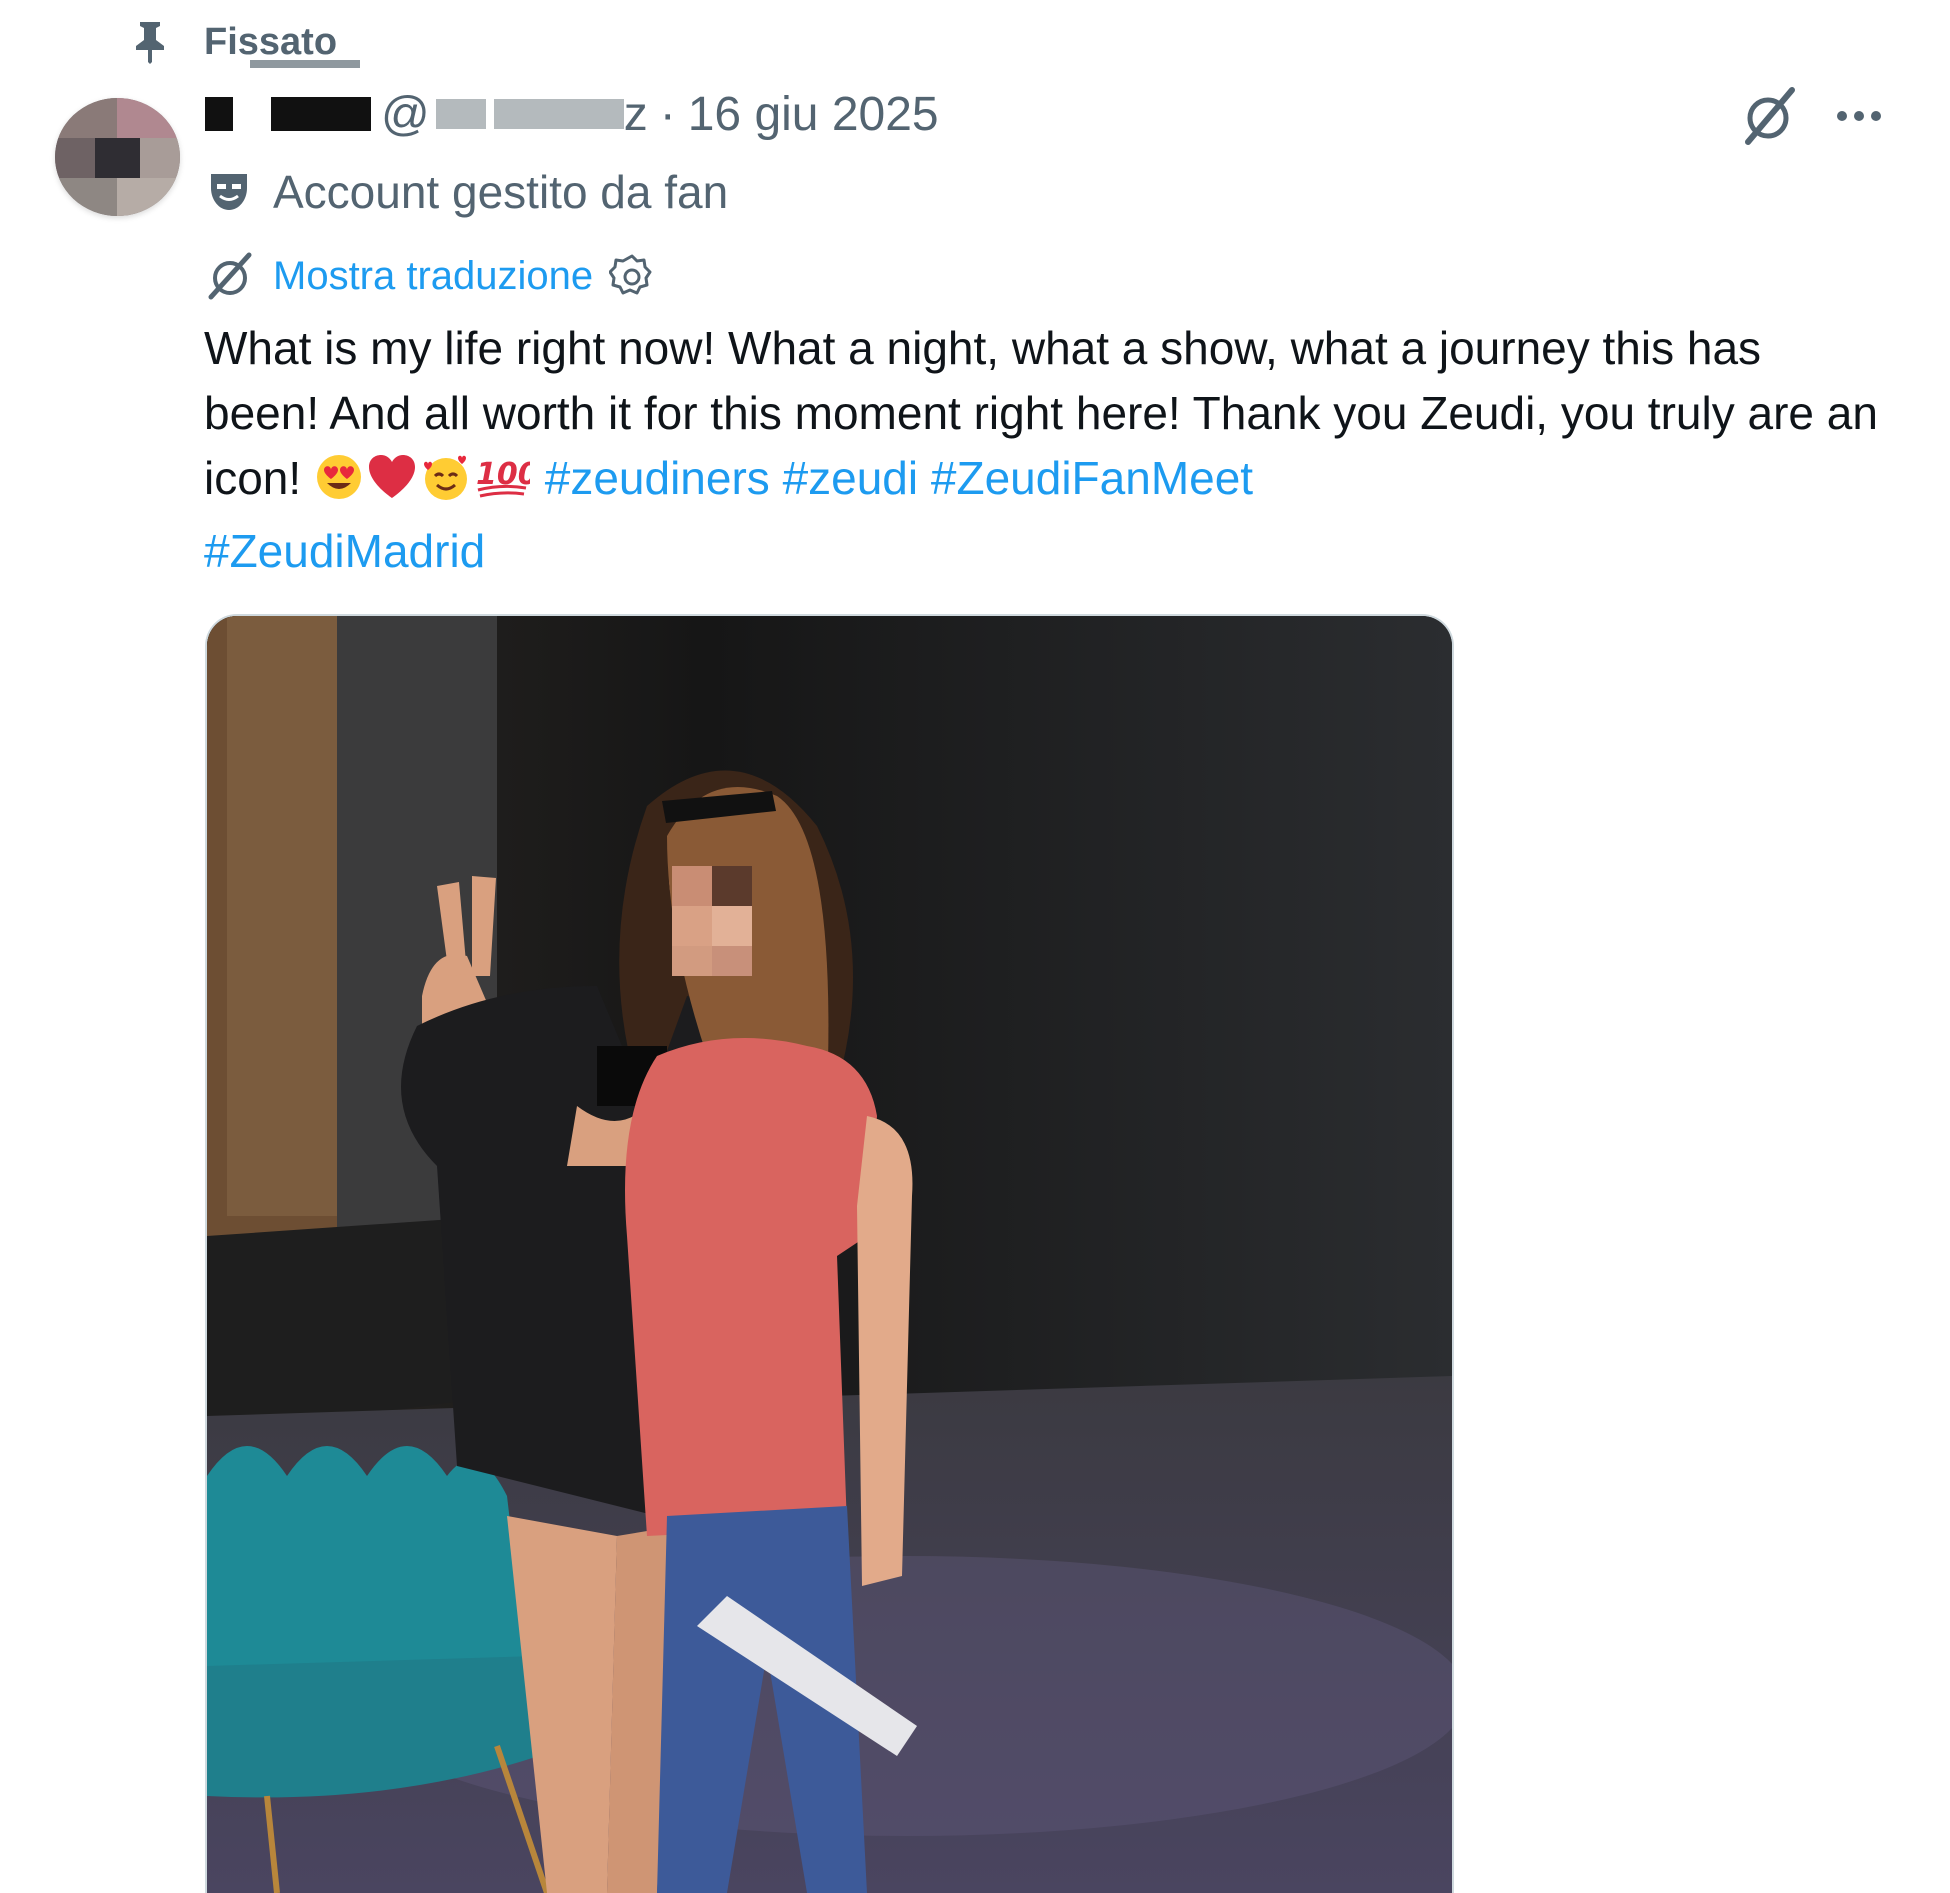  I want to click on show-translation-link: Mostra traduzione, so click(433, 276).